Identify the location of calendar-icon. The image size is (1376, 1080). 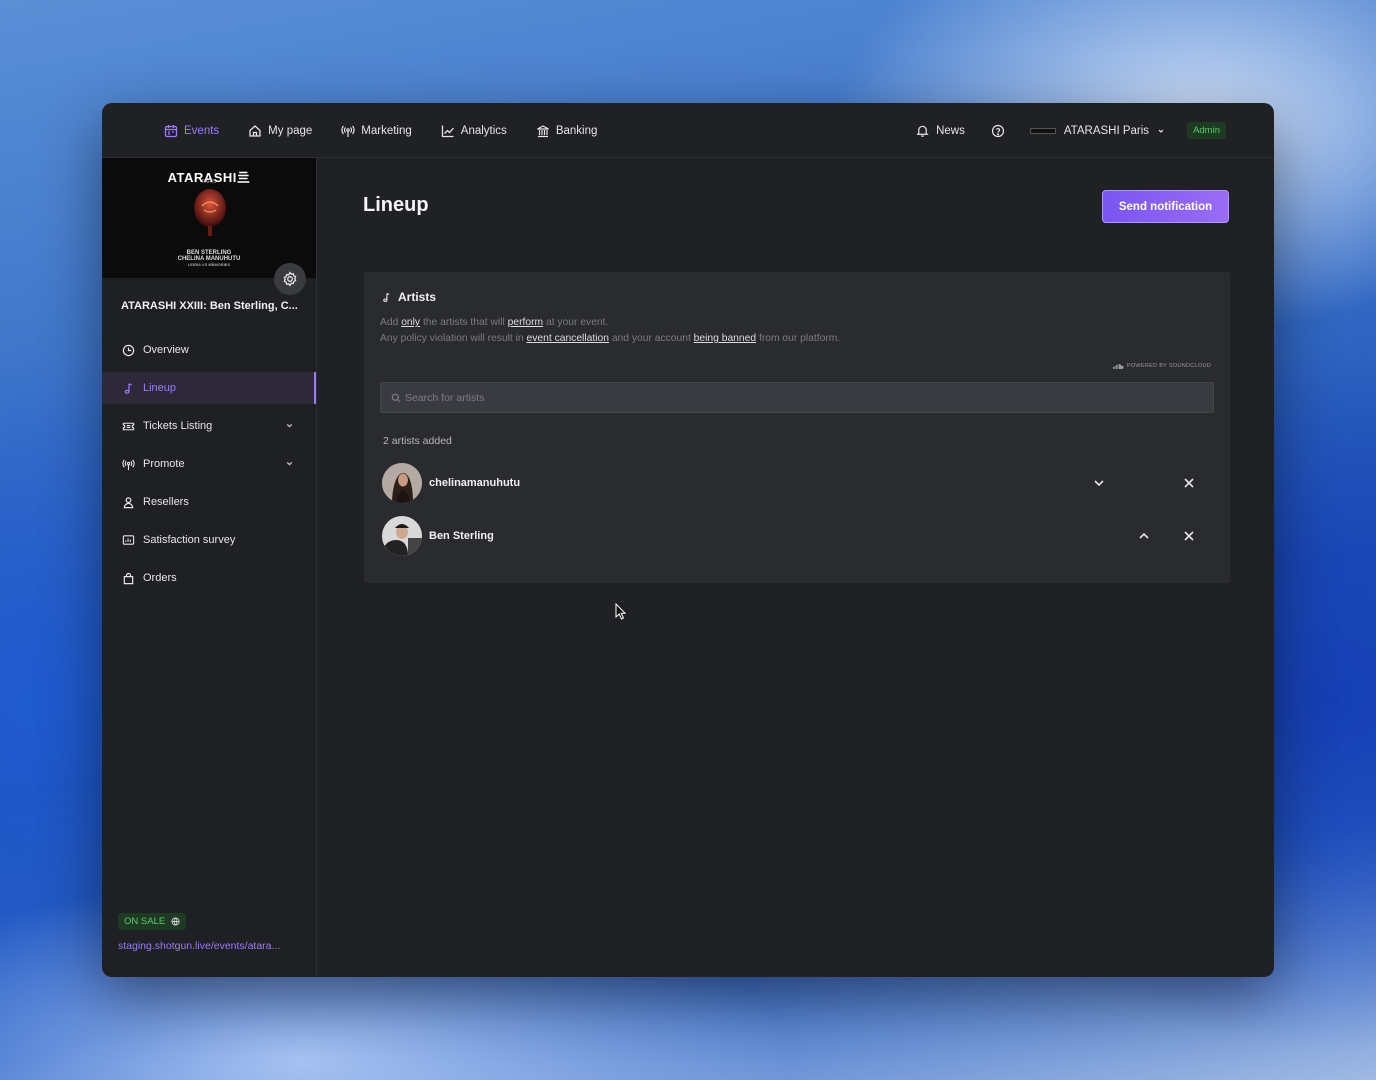
(171, 130).